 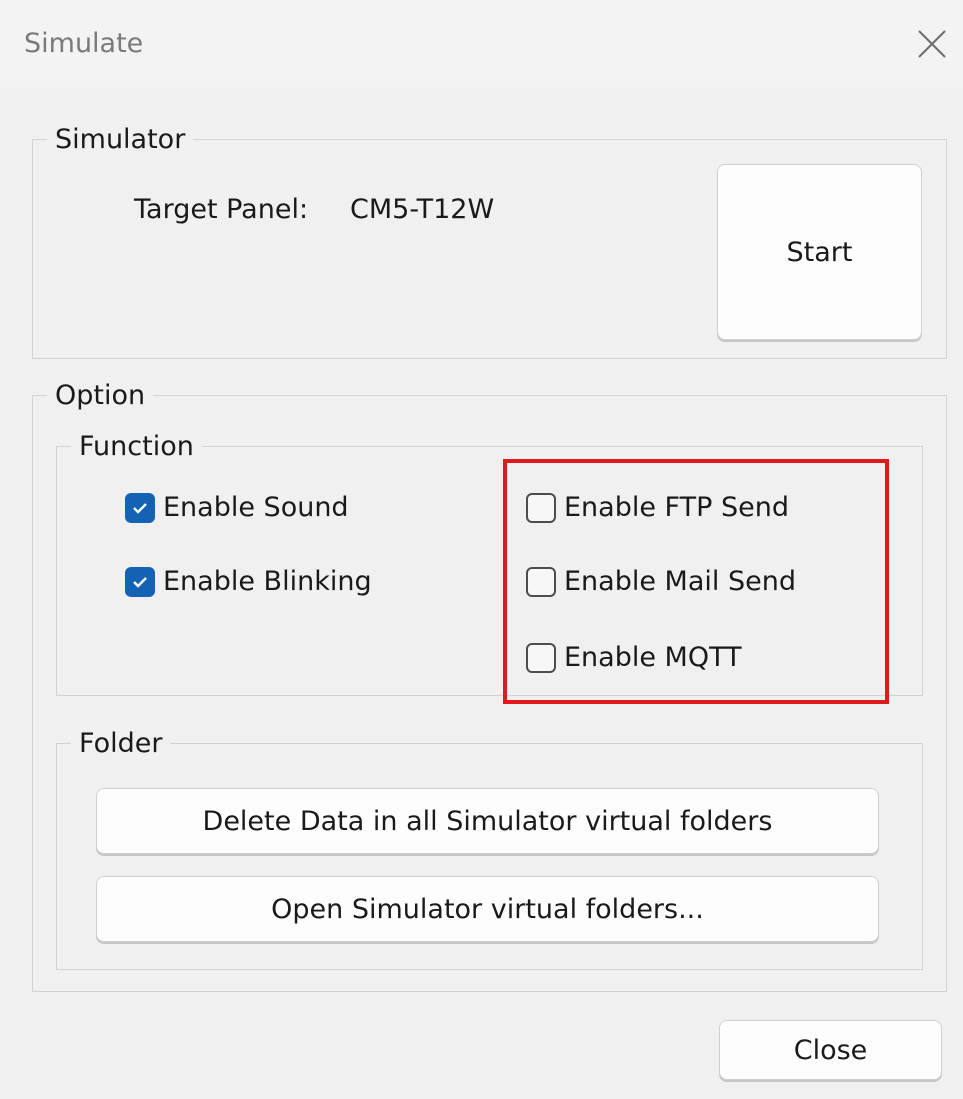 I want to click on option-legend: Option, so click(x=100, y=395).